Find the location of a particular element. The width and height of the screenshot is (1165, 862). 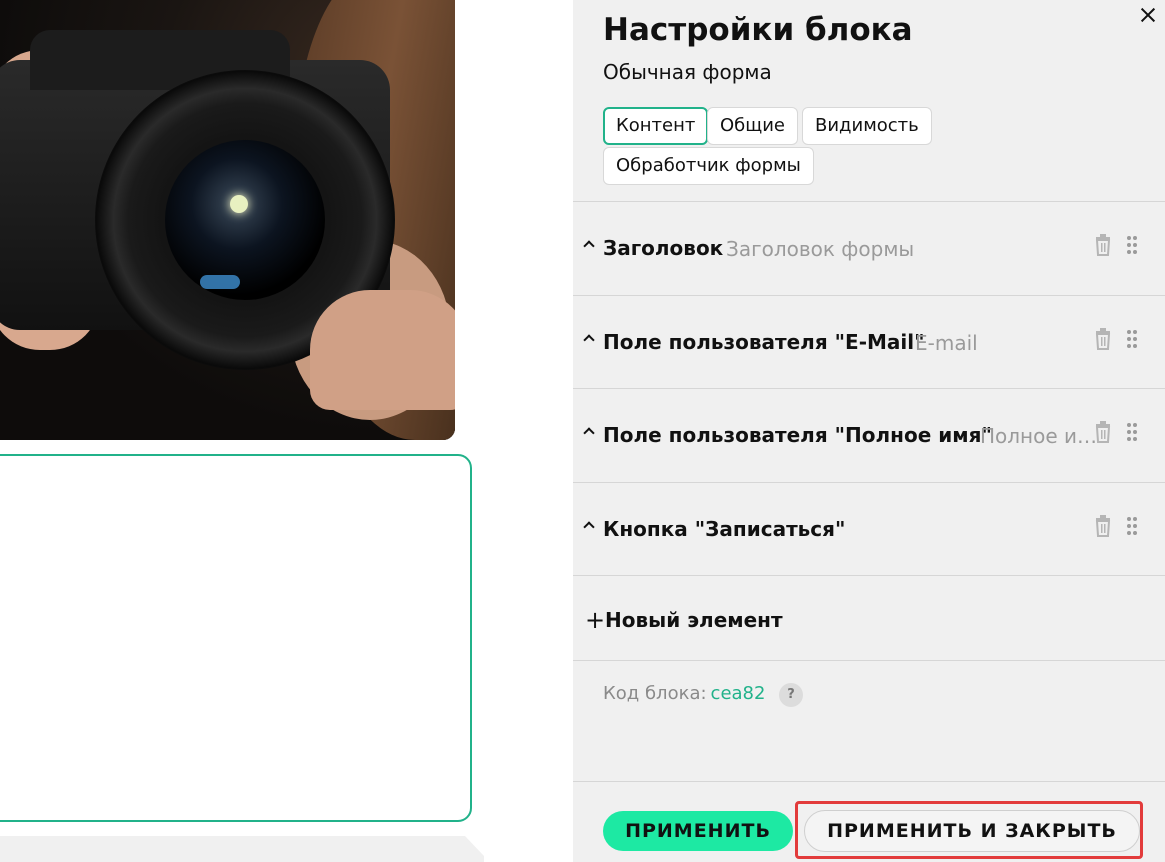

form-element-item: Заголовок Заголовок формы is located at coordinates (869, 248).